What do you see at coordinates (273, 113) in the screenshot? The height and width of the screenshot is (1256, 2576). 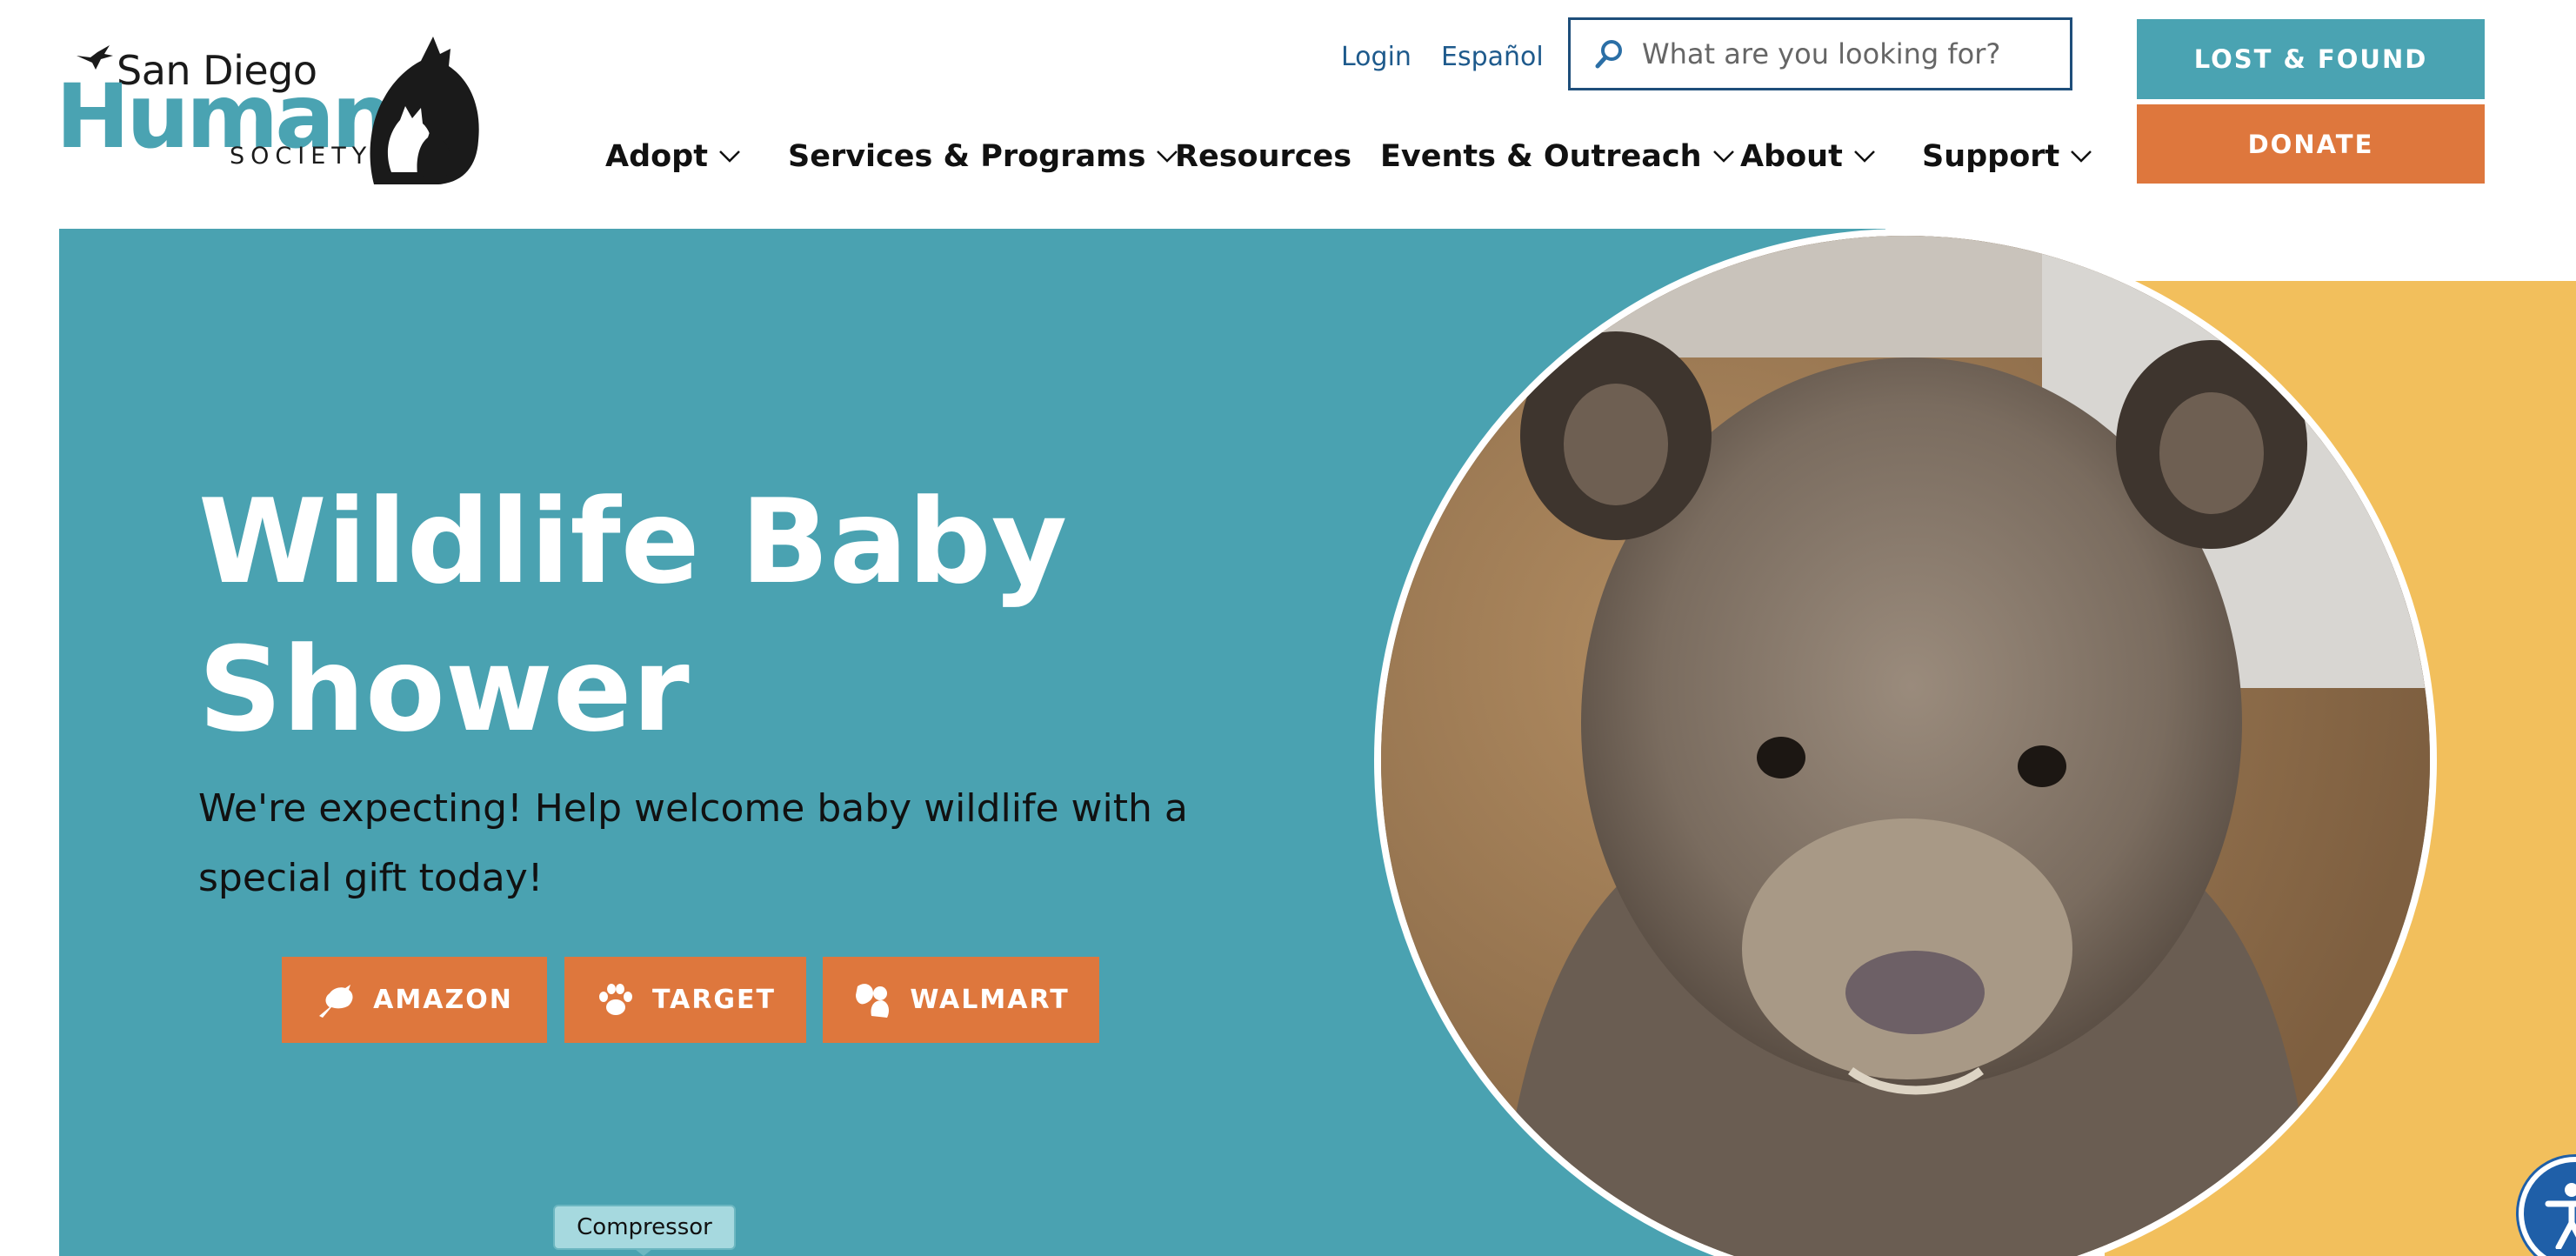 I see `site-logo: San Diego Humane SOCIETY` at bounding box center [273, 113].